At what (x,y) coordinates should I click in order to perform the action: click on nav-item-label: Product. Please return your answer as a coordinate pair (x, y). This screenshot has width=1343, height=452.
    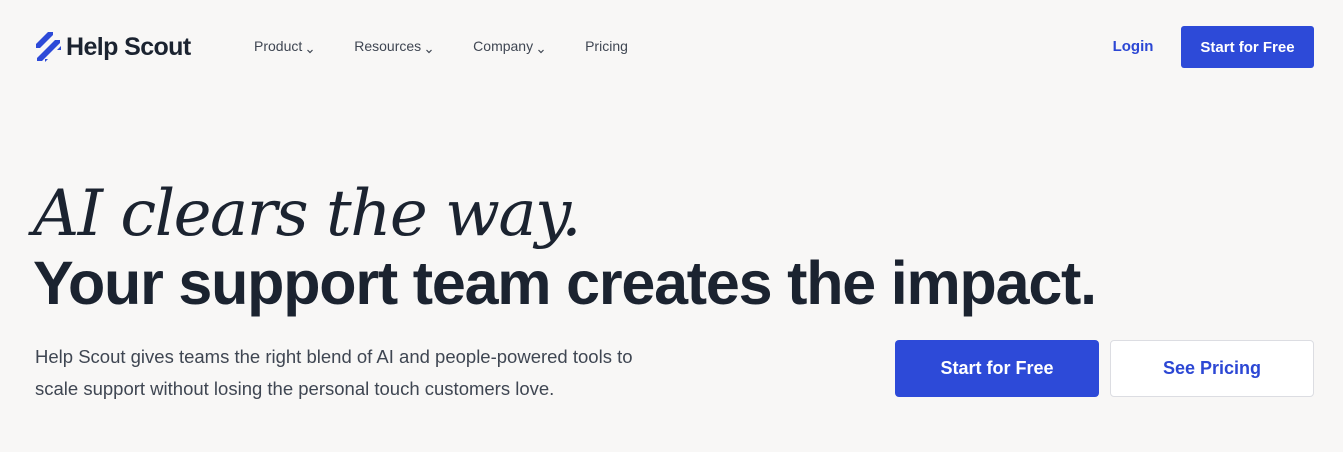
    Looking at the image, I should click on (278, 46).